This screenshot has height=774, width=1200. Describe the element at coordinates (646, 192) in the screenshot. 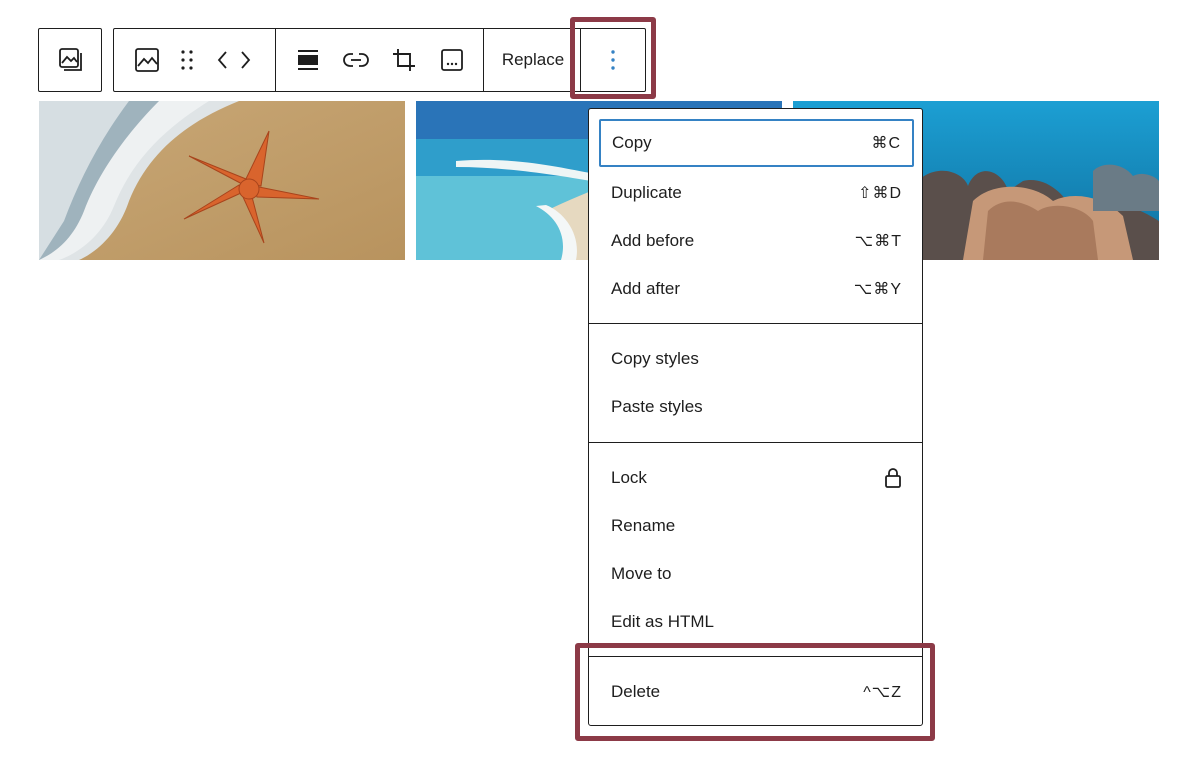

I see `menu-item-label: Duplicate` at that location.